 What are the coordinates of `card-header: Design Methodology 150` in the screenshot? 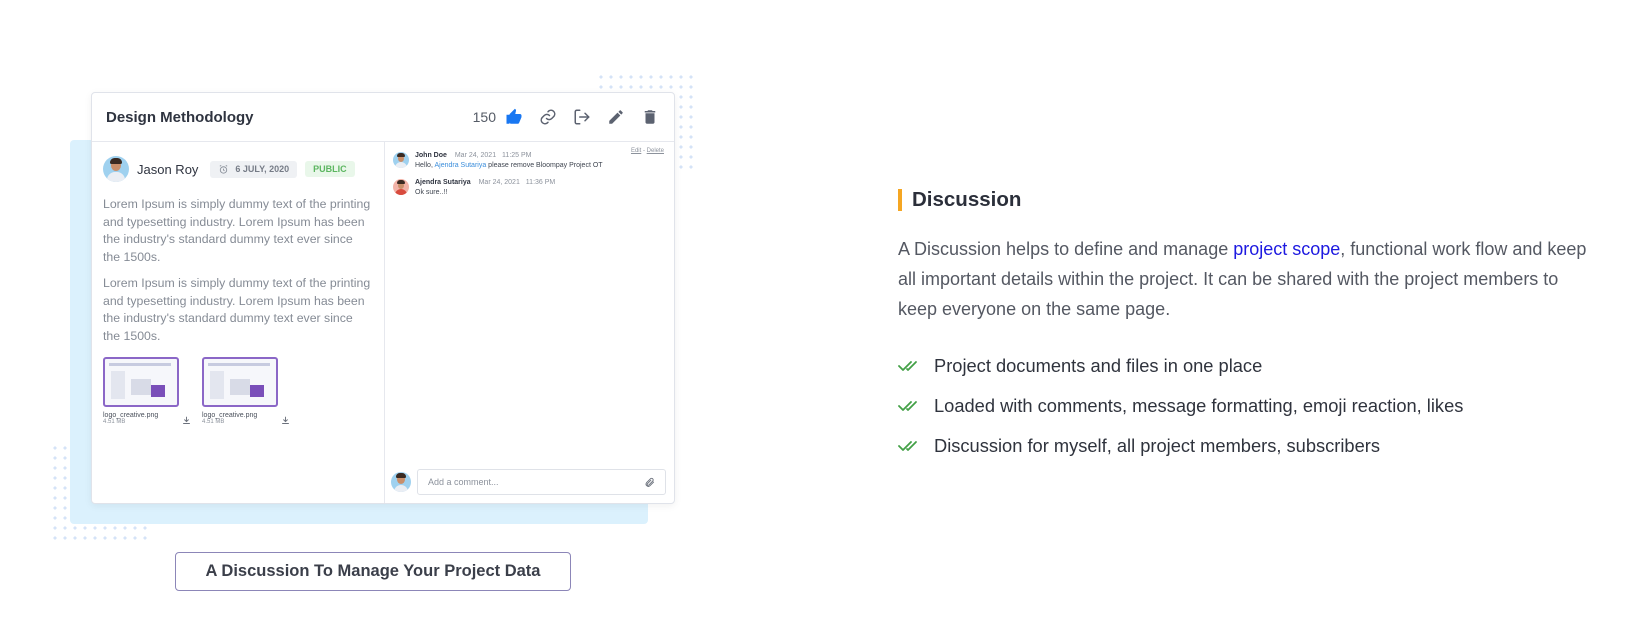 It's located at (383, 117).